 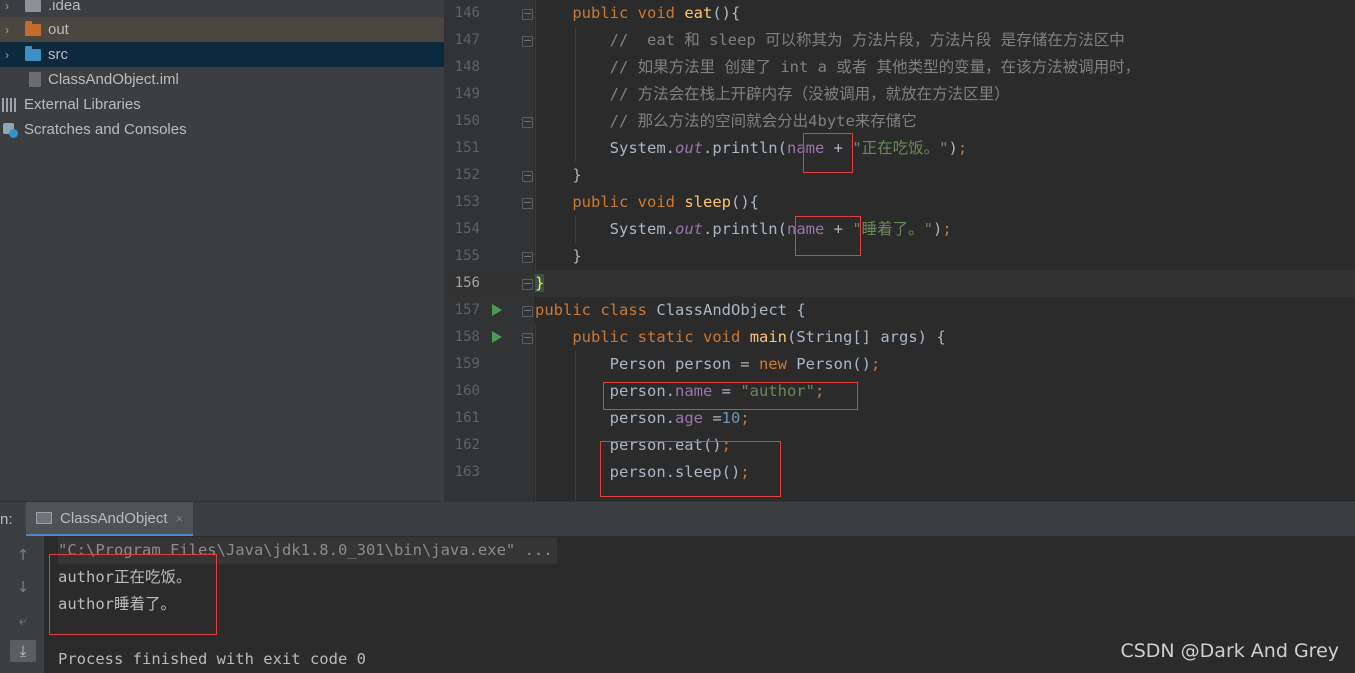 I want to click on run-toolbar: ↑ ↓ ⤶ ⤓, so click(x=22, y=604).